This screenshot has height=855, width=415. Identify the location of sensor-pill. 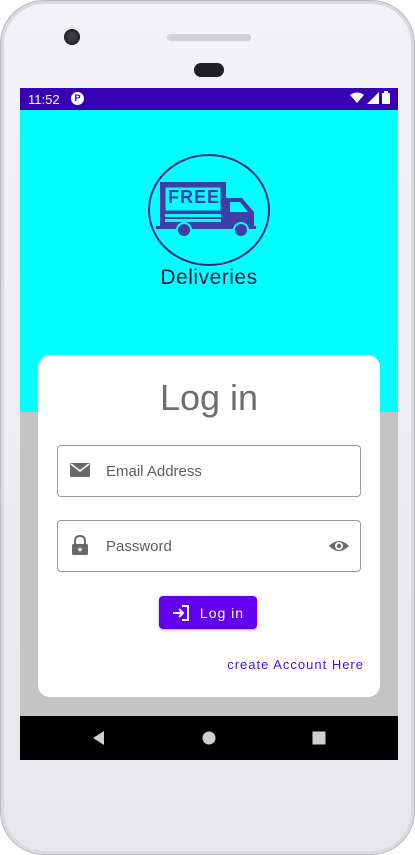
(209, 70).